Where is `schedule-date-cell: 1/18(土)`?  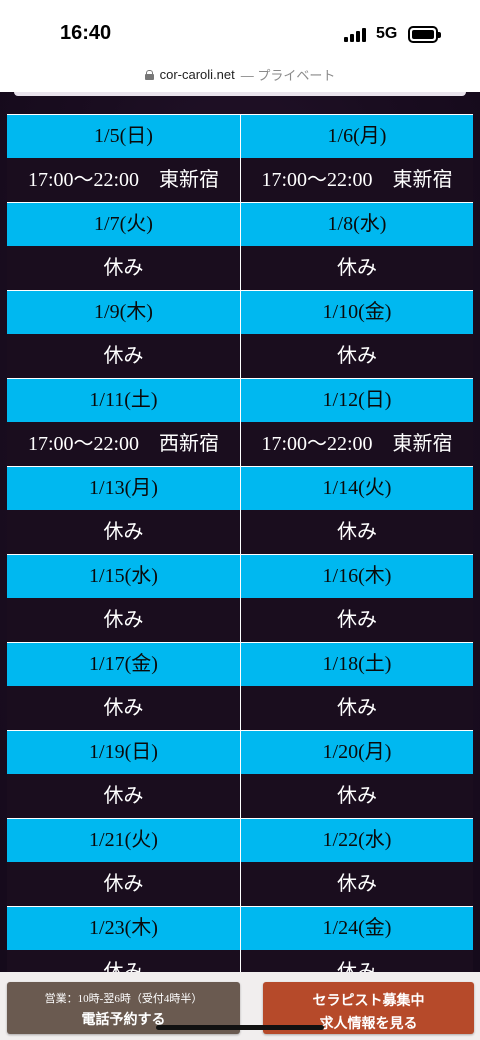 schedule-date-cell: 1/18(土) is located at coordinates (356, 664).